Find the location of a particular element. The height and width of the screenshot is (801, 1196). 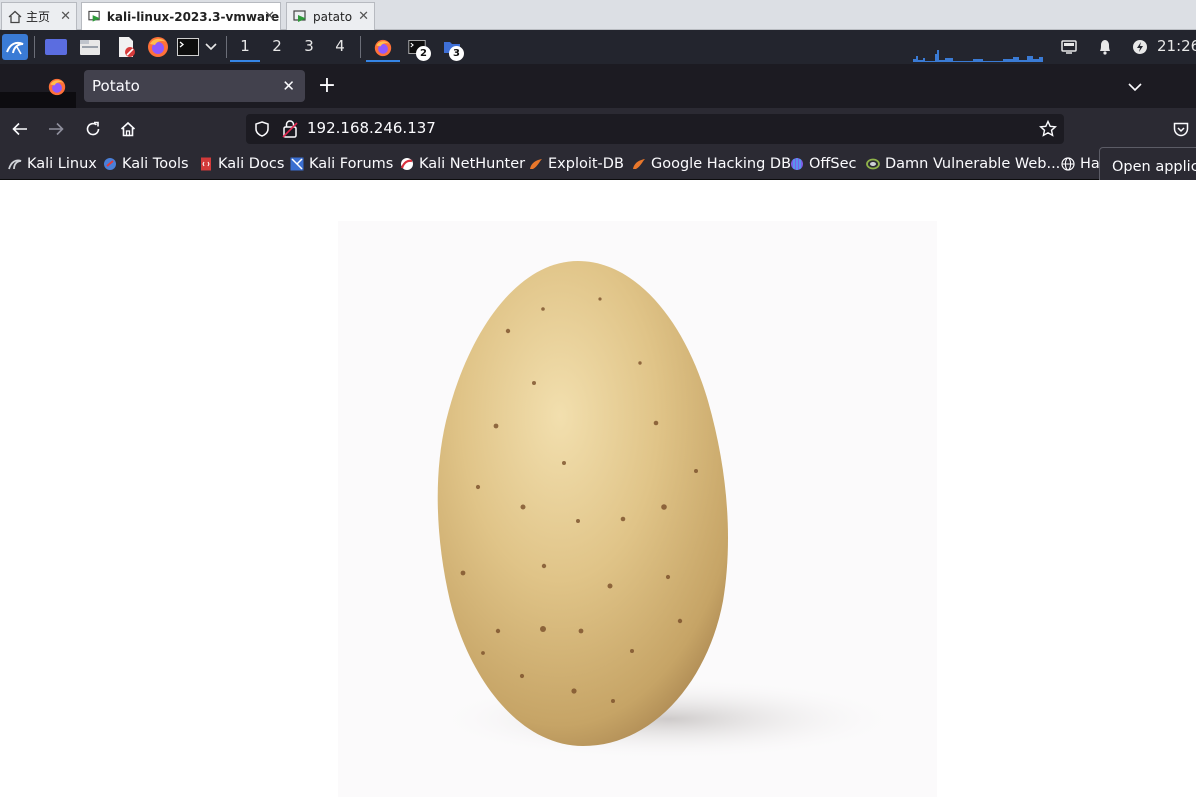

file-manager-icon is located at coordinates (90, 47).